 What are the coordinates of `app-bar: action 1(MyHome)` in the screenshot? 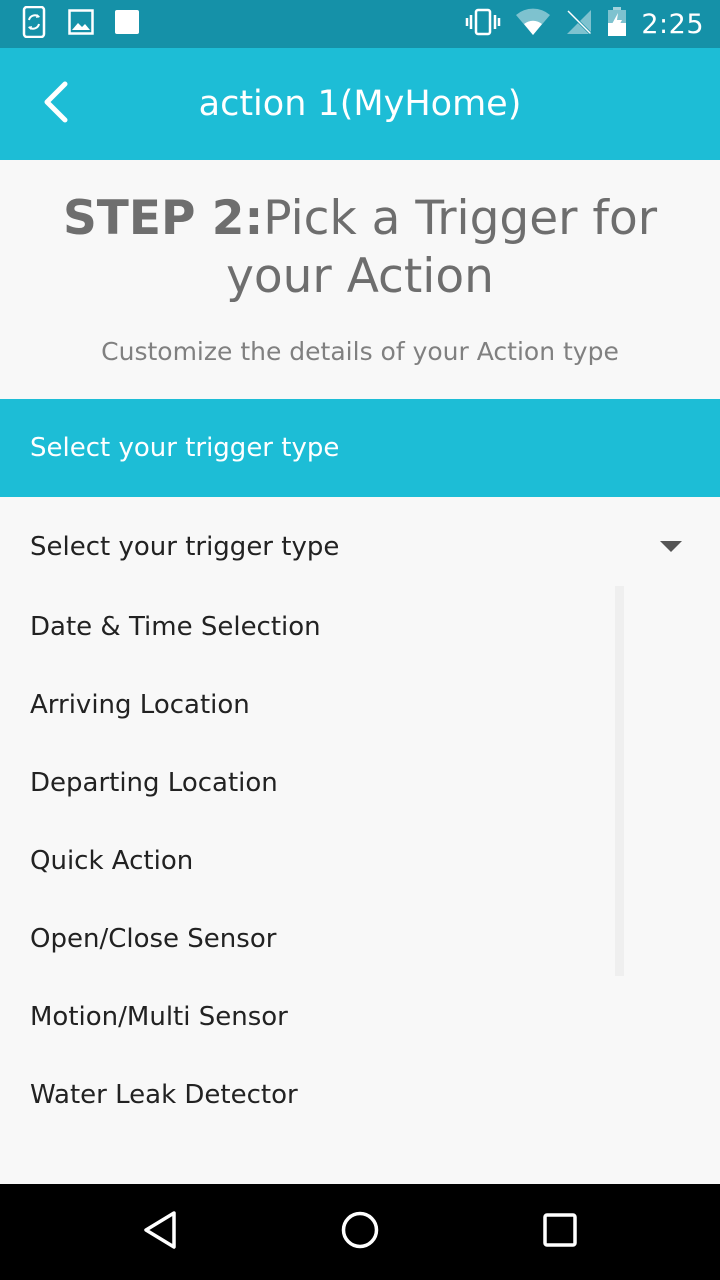 It's located at (360, 104).